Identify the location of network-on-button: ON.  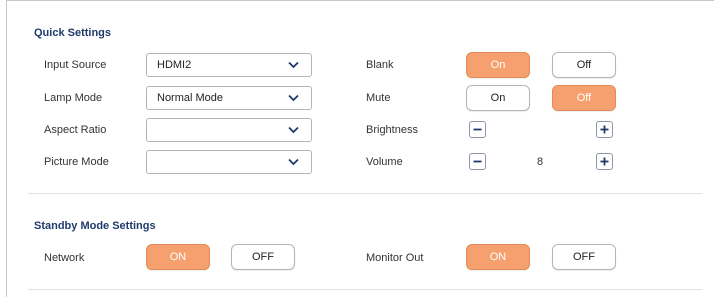
(178, 257).